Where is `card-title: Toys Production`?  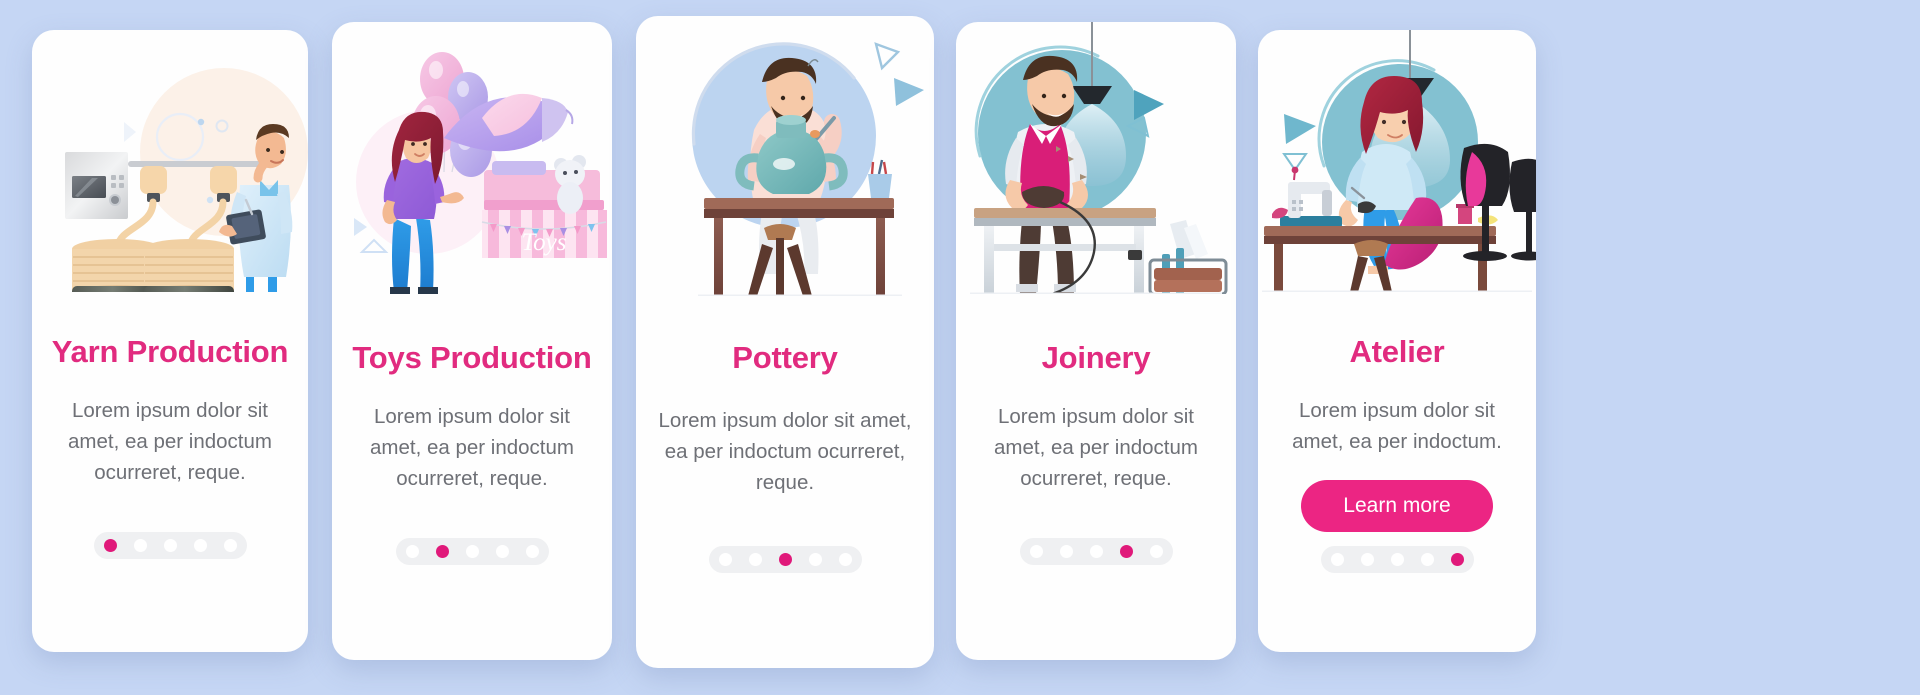 card-title: Toys Production is located at coordinates (472, 357).